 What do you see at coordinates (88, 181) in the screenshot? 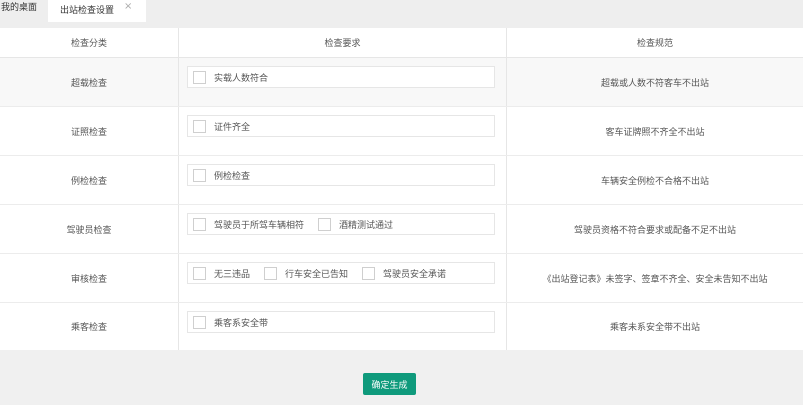
I see `row-category: 例检检查` at bounding box center [88, 181].